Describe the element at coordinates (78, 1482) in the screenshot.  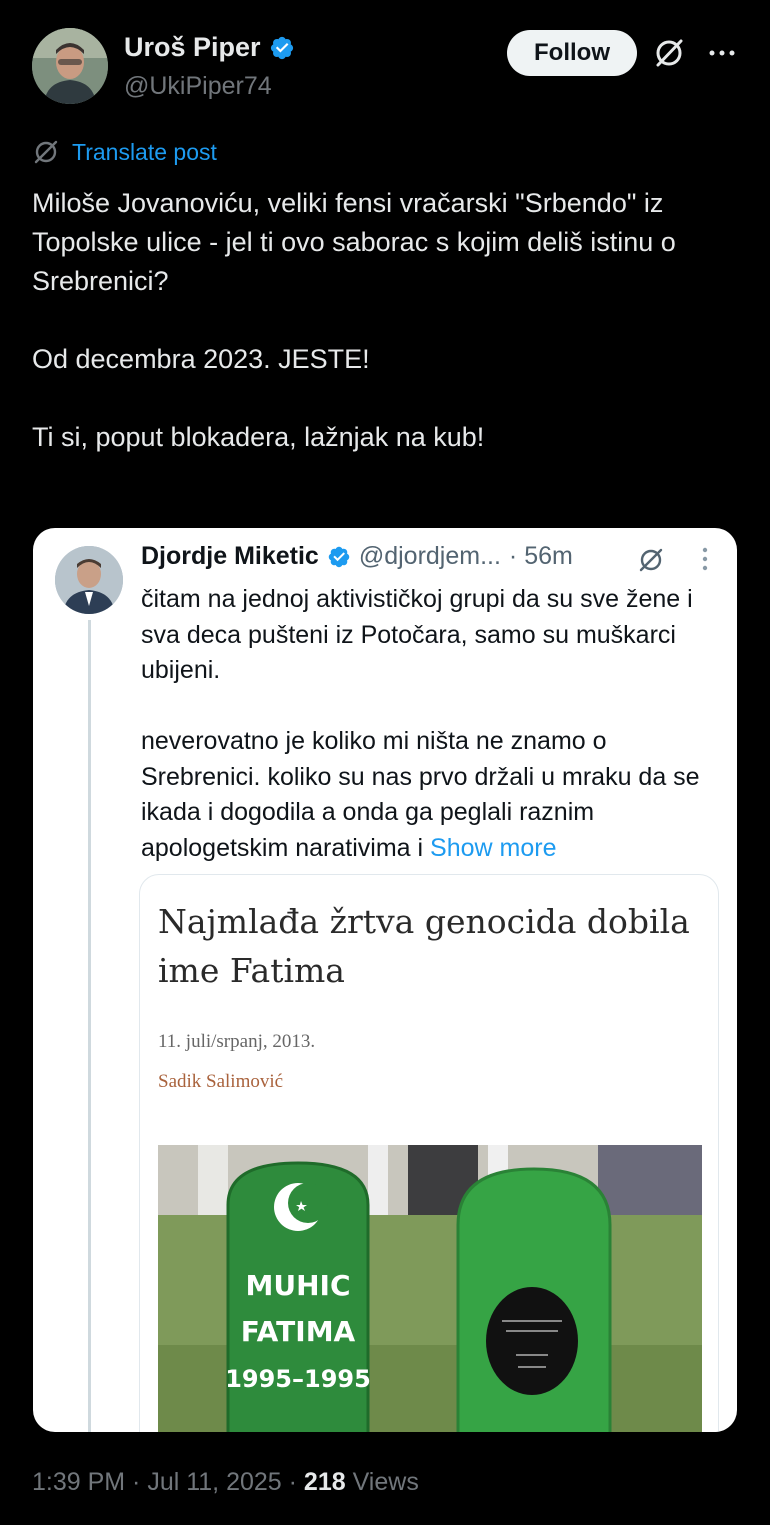
I see `post-time: 1:39 PM` at that location.